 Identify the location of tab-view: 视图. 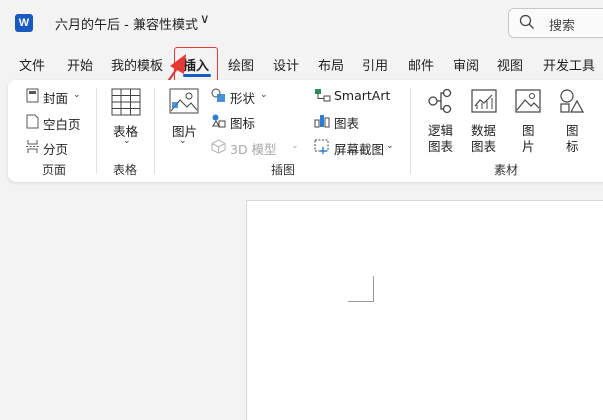
(510, 64).